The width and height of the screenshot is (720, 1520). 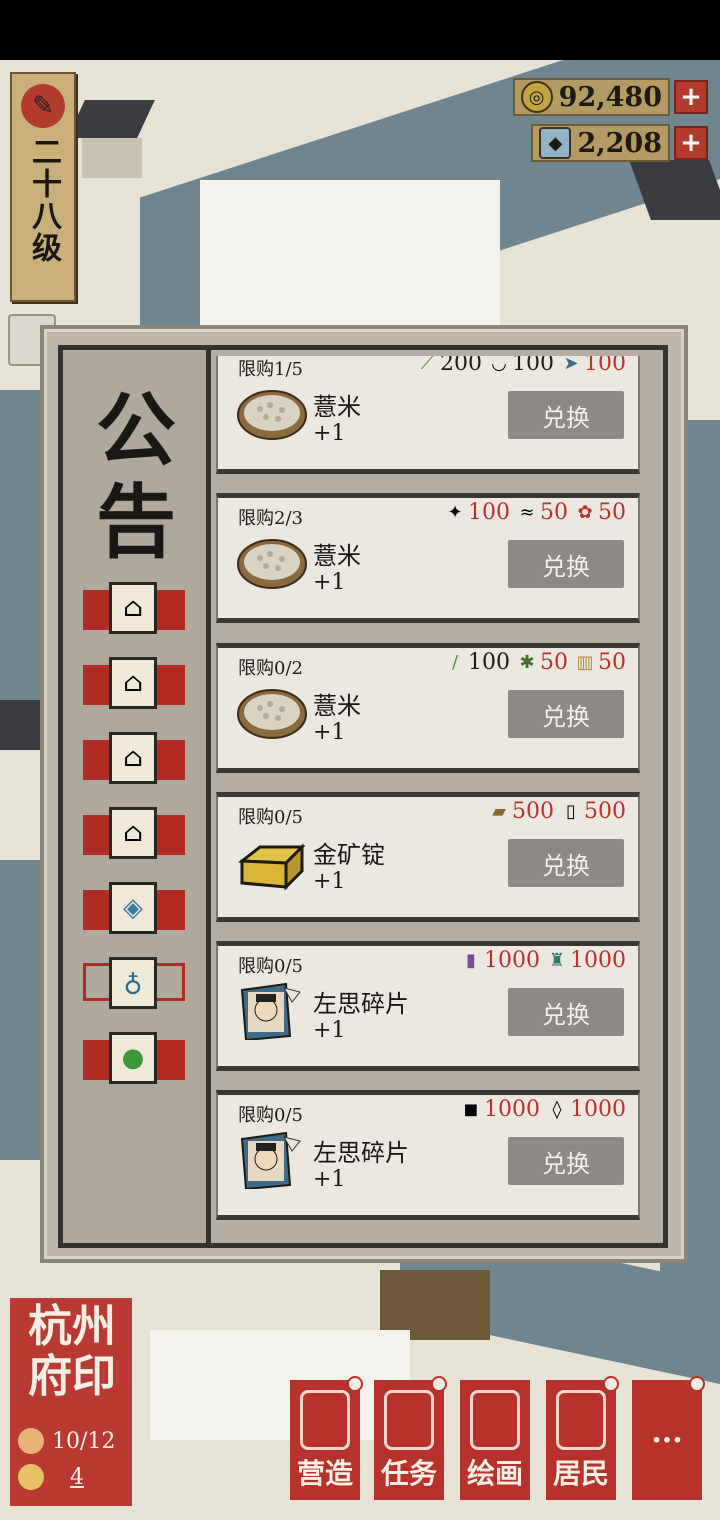 I want to click on coin-icon: ◎, so click(x=536, y=97).